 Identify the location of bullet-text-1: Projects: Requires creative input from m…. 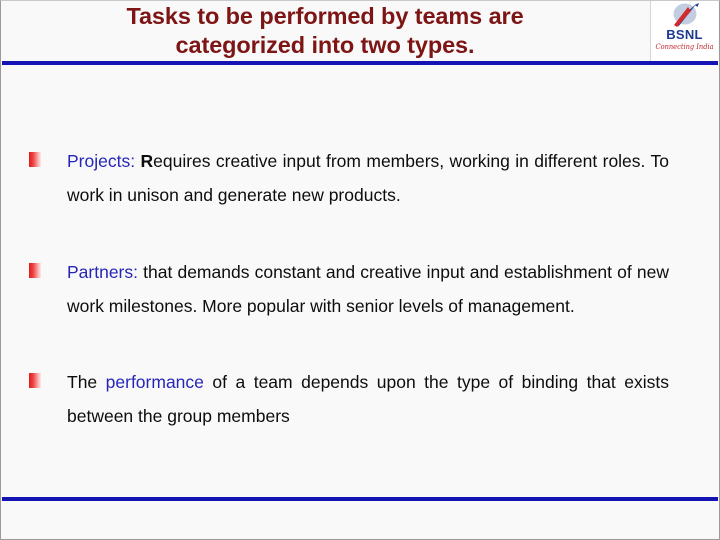
(368, 178).